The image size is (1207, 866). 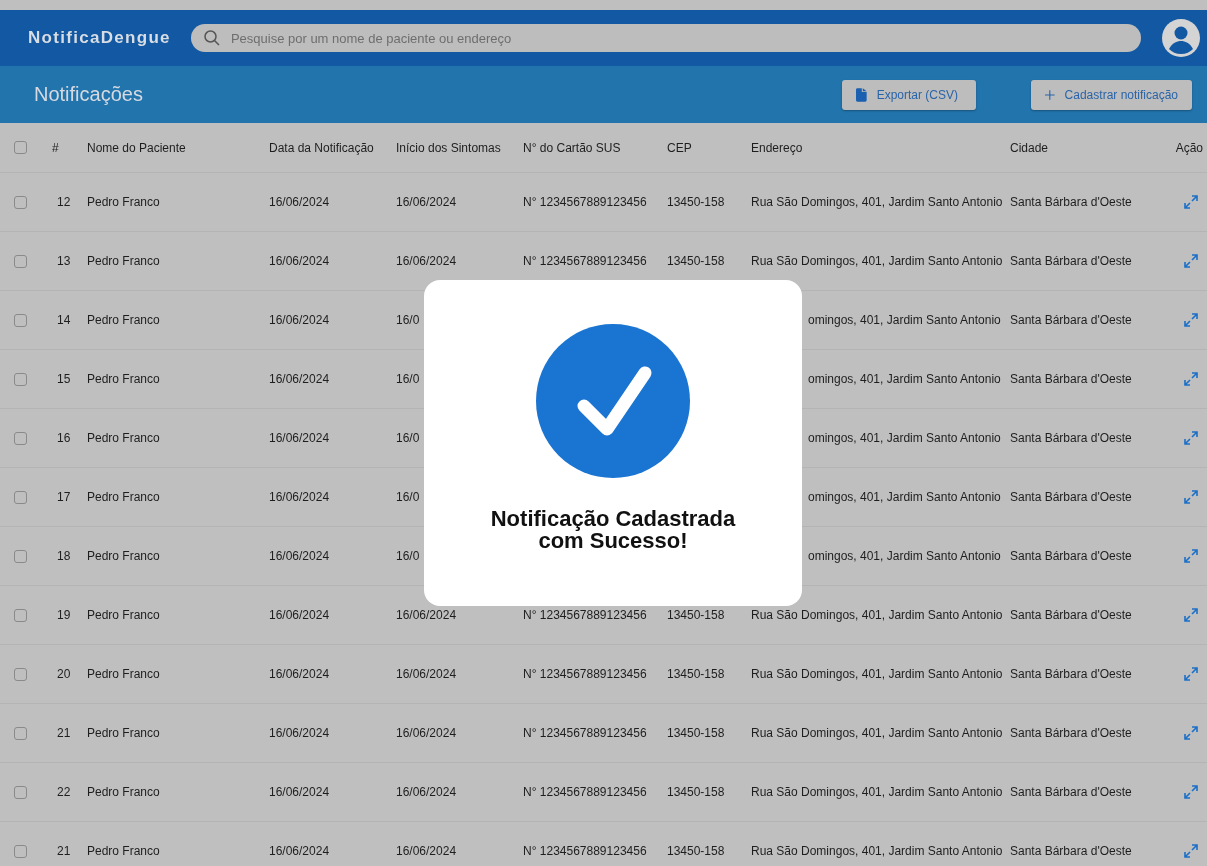 I want to click on export-button: Exportar (CSV), so click(x=909, y=94).